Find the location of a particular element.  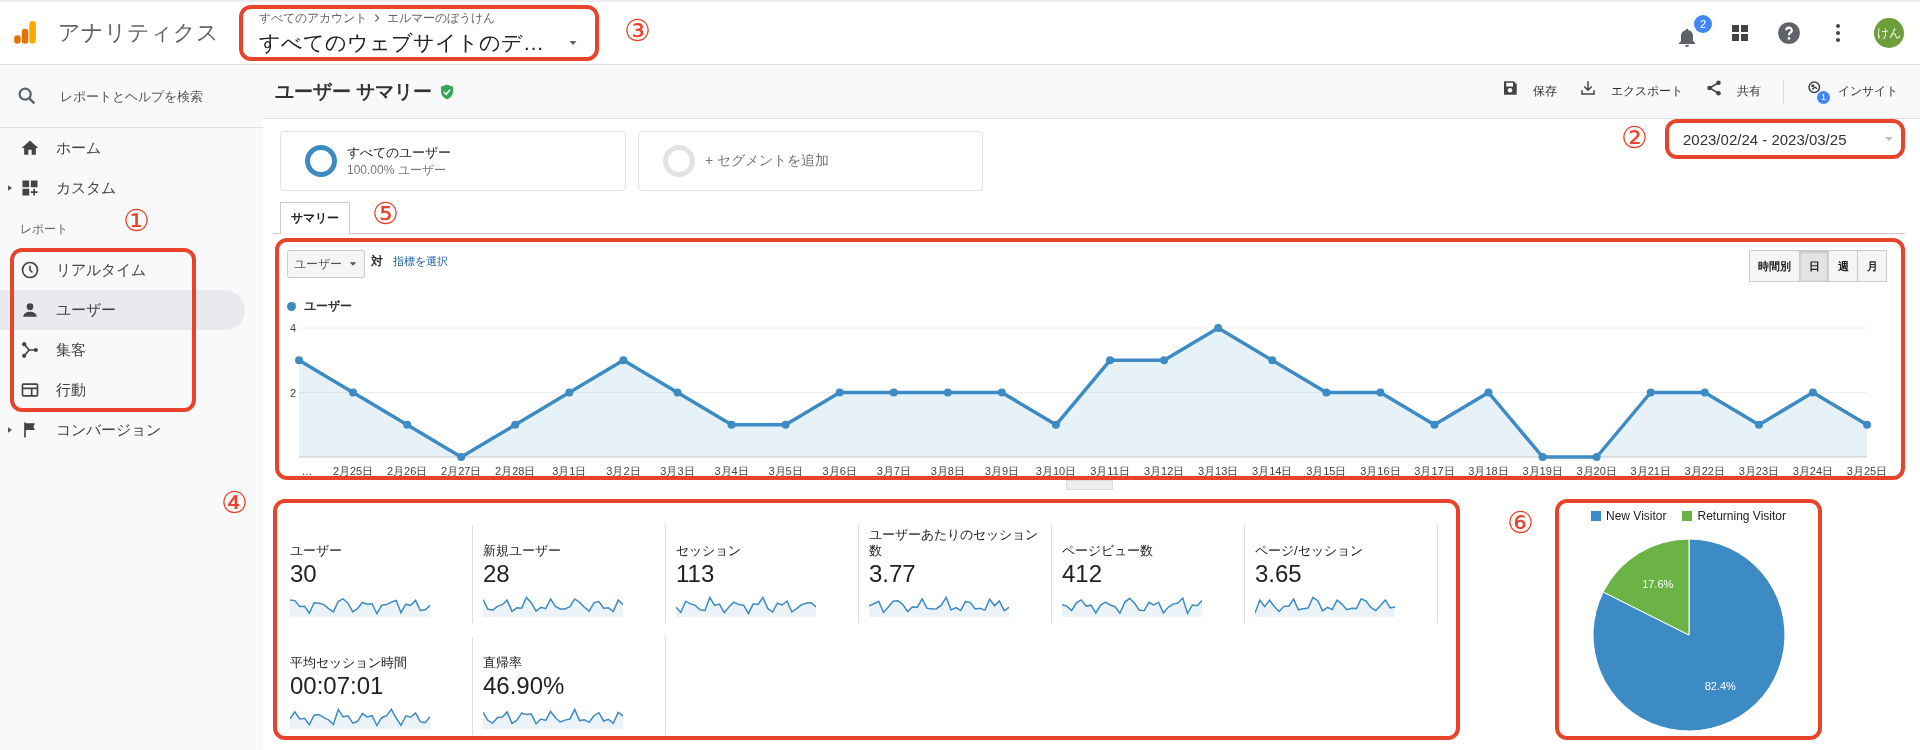

metric-value: 30 is located at coordinates (304, 574).